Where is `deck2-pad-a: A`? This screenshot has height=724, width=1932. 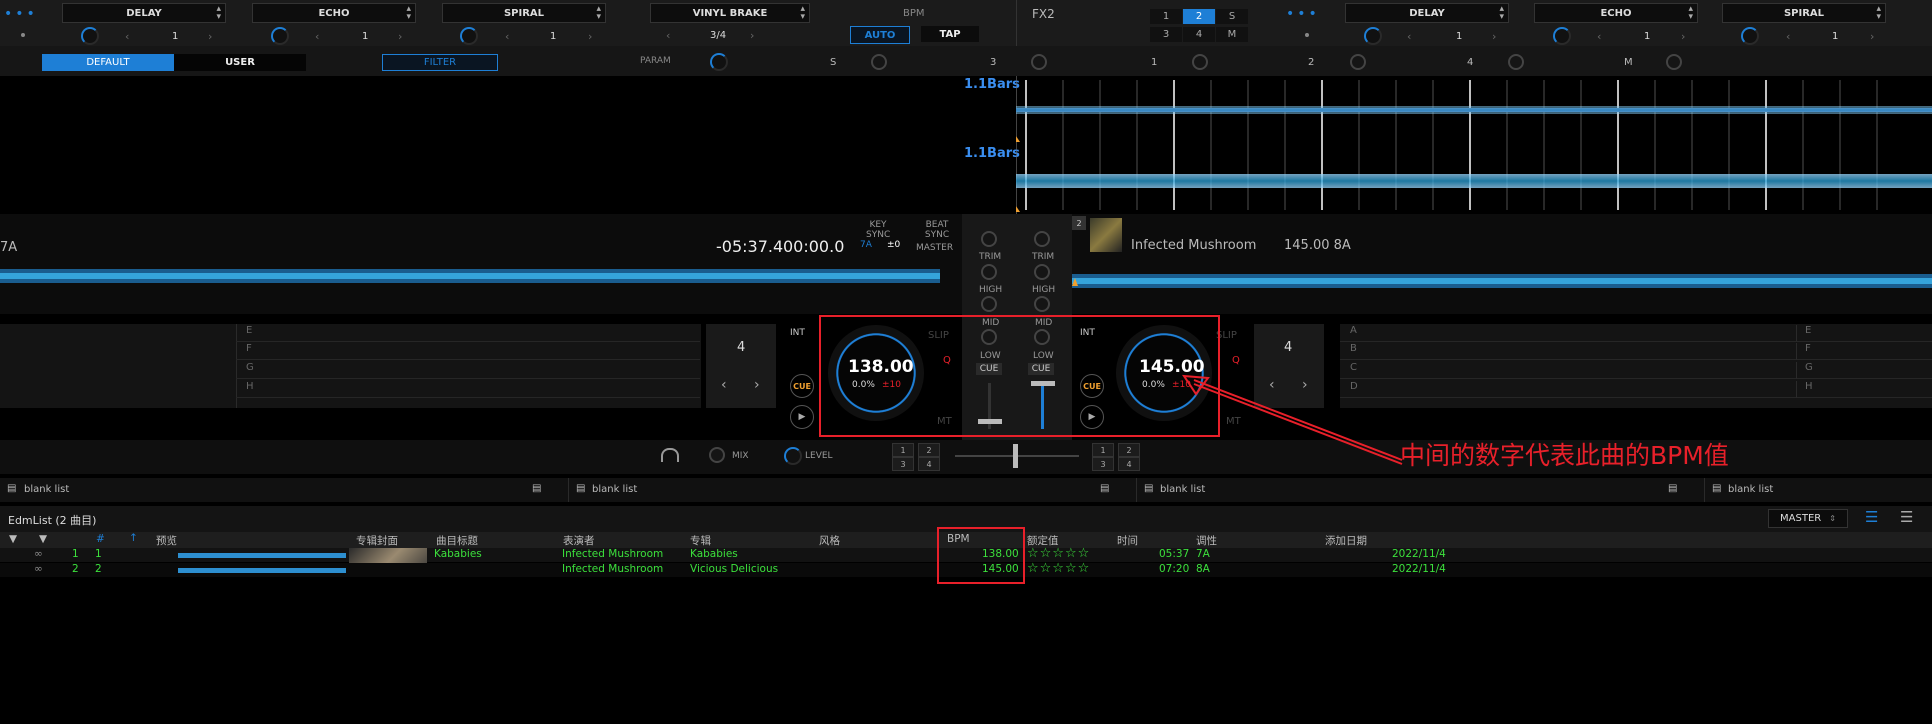 deck2-pad-a: A is located at coordinates (1568, 333).